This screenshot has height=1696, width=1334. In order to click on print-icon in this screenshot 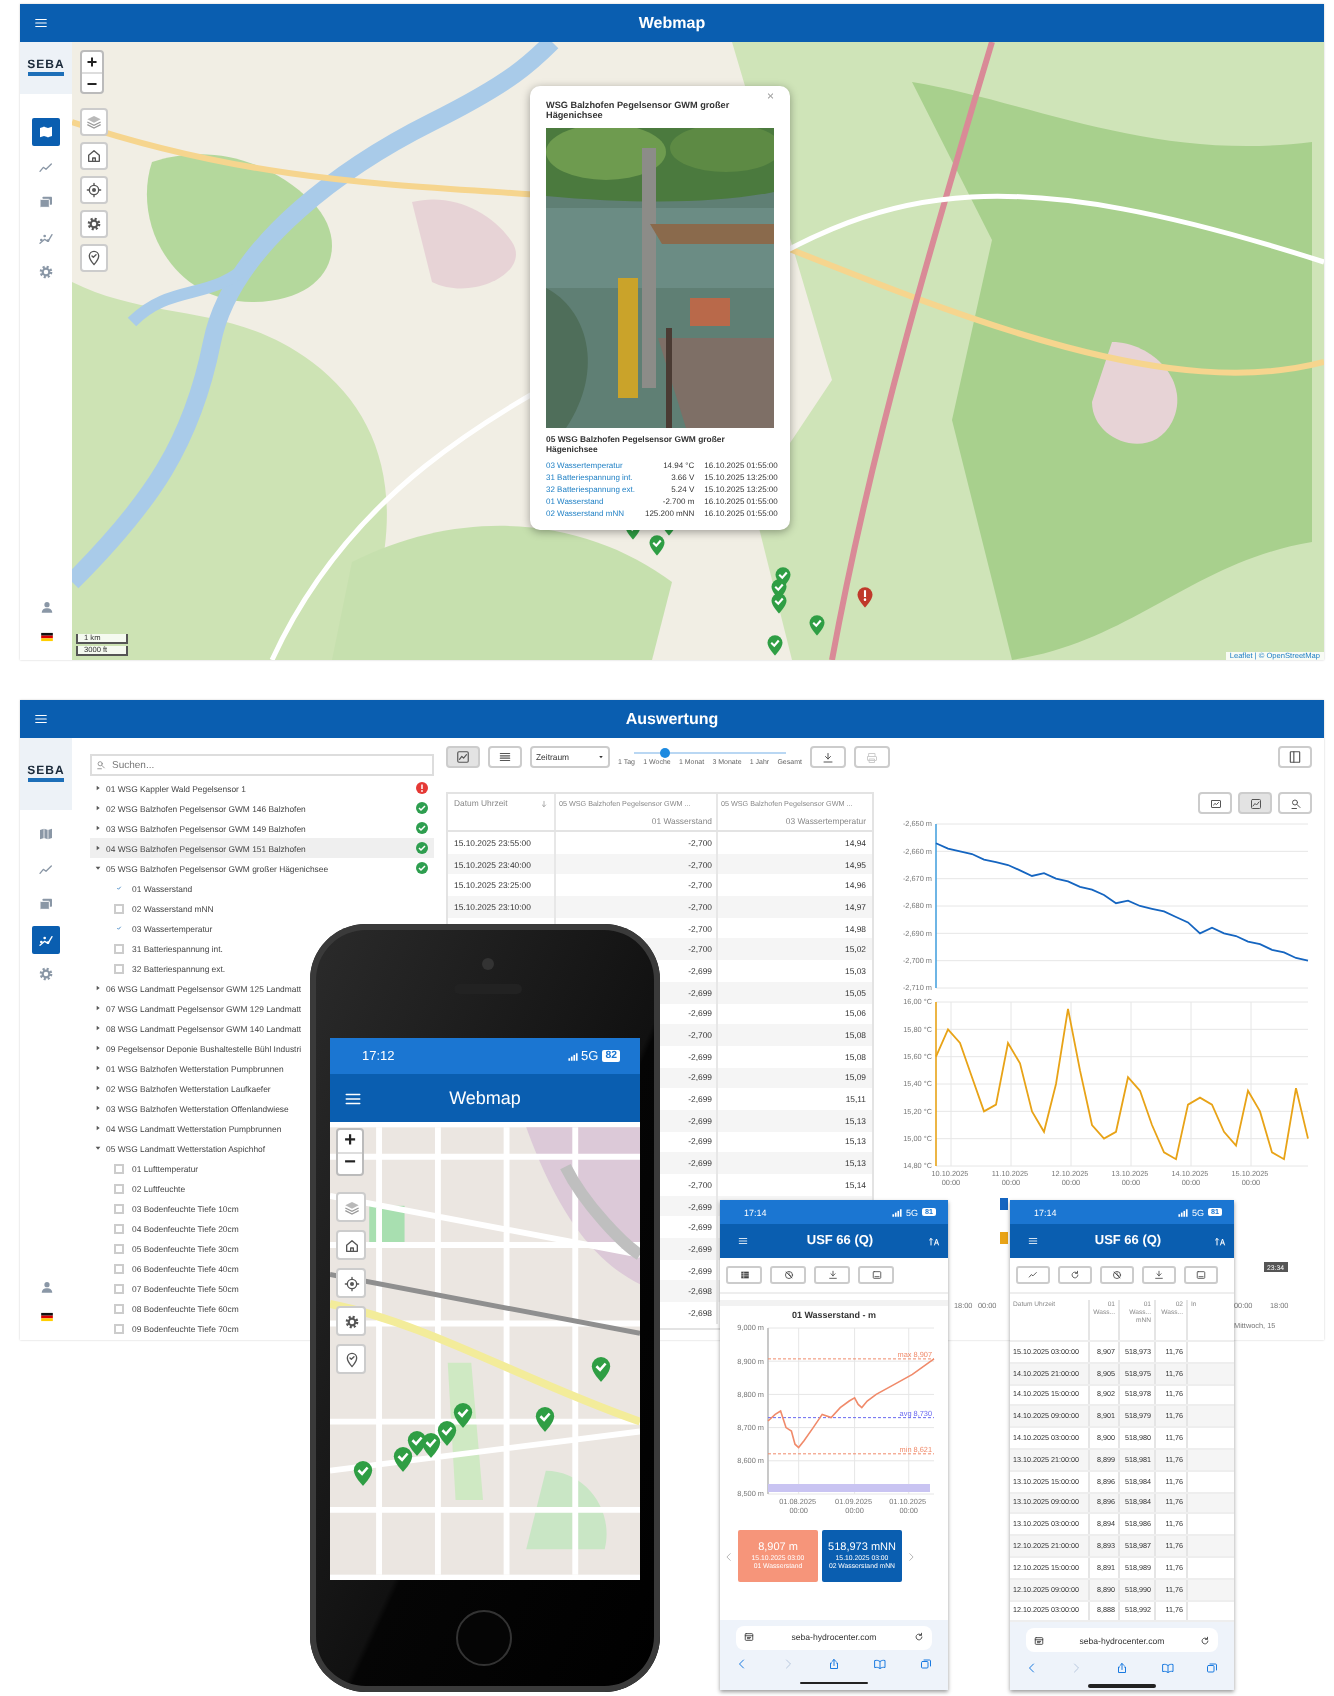, I will do `click(872, 757)`.